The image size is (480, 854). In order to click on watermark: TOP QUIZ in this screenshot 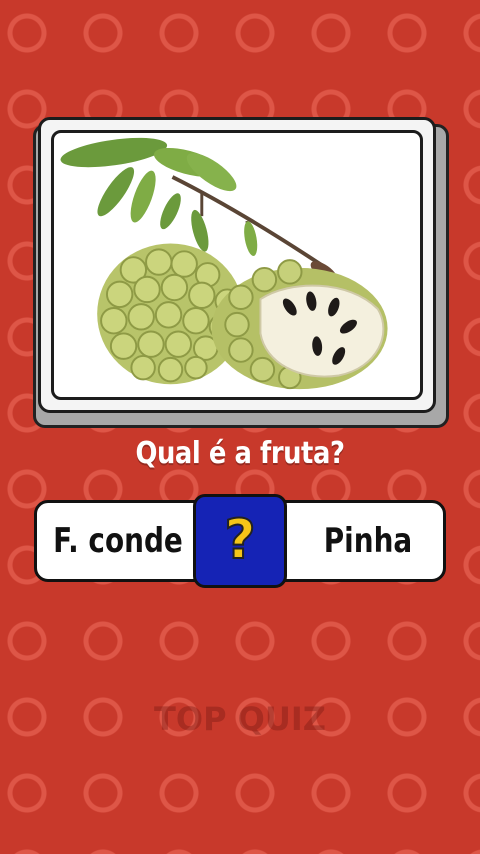, I will do `click(240, 719)`.